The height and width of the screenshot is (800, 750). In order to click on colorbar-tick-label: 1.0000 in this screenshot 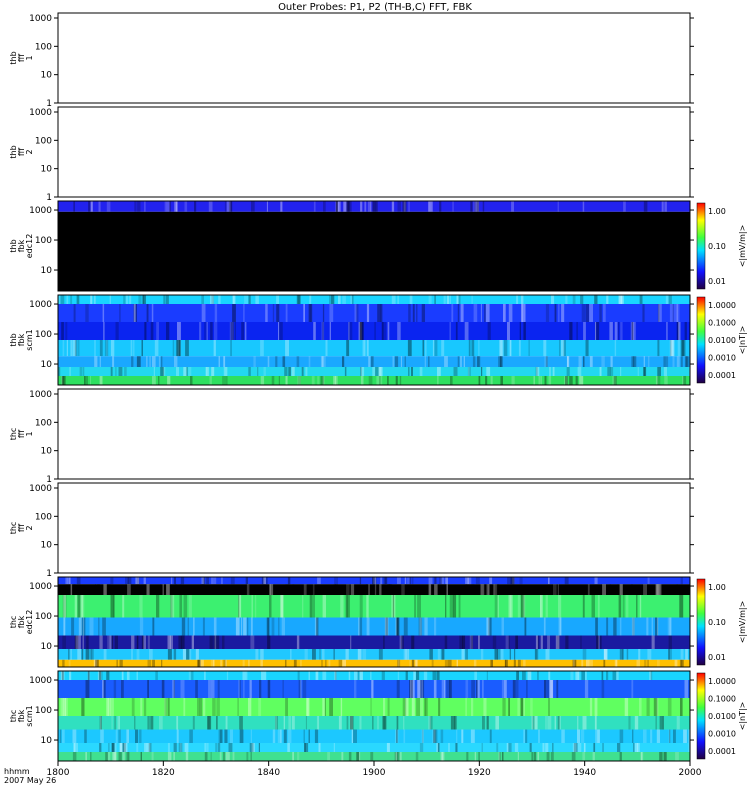, I will do `click(722, 681)`.